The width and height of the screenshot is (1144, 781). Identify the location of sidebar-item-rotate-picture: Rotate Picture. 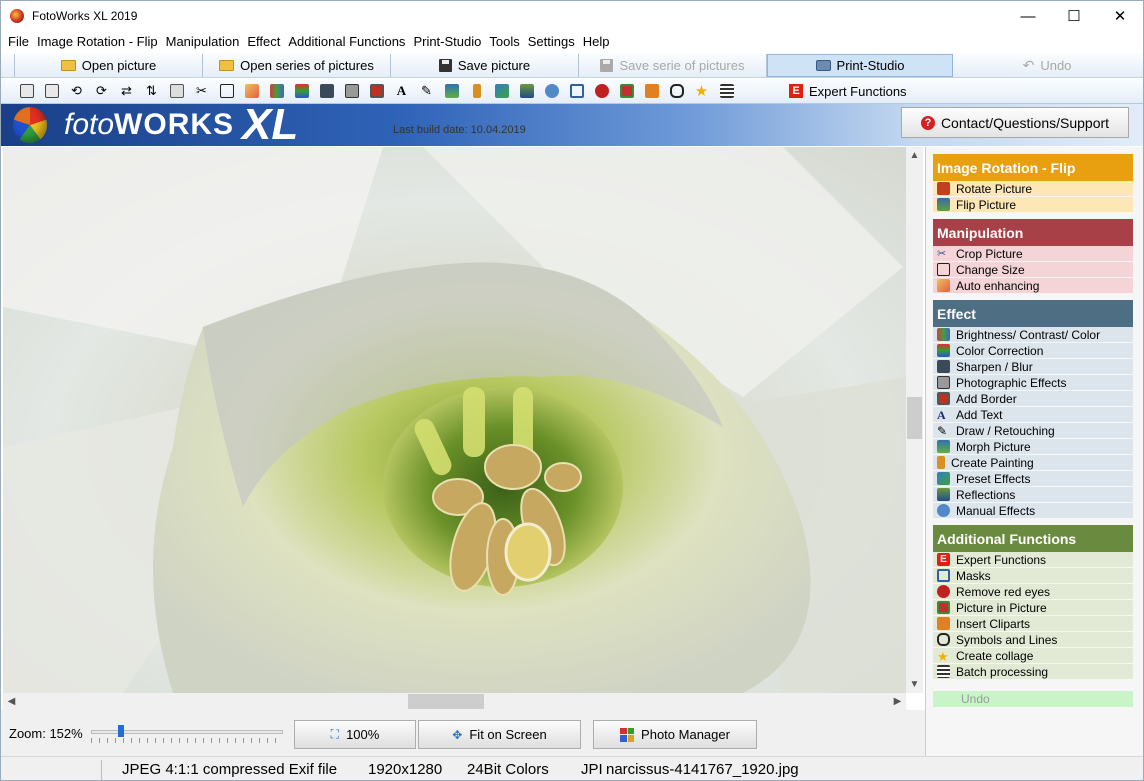
(1033, 189).